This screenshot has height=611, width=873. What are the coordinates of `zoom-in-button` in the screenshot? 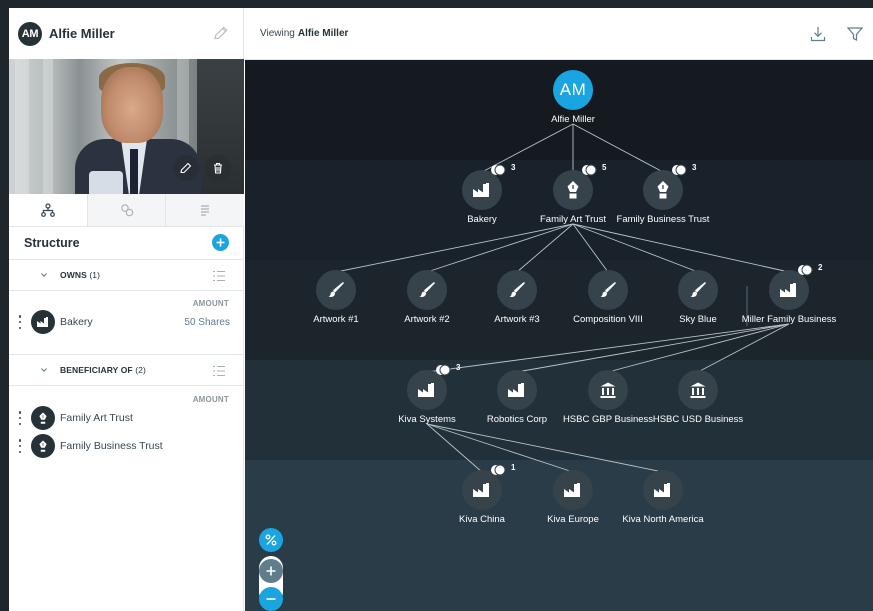 It's located at (271, 571).